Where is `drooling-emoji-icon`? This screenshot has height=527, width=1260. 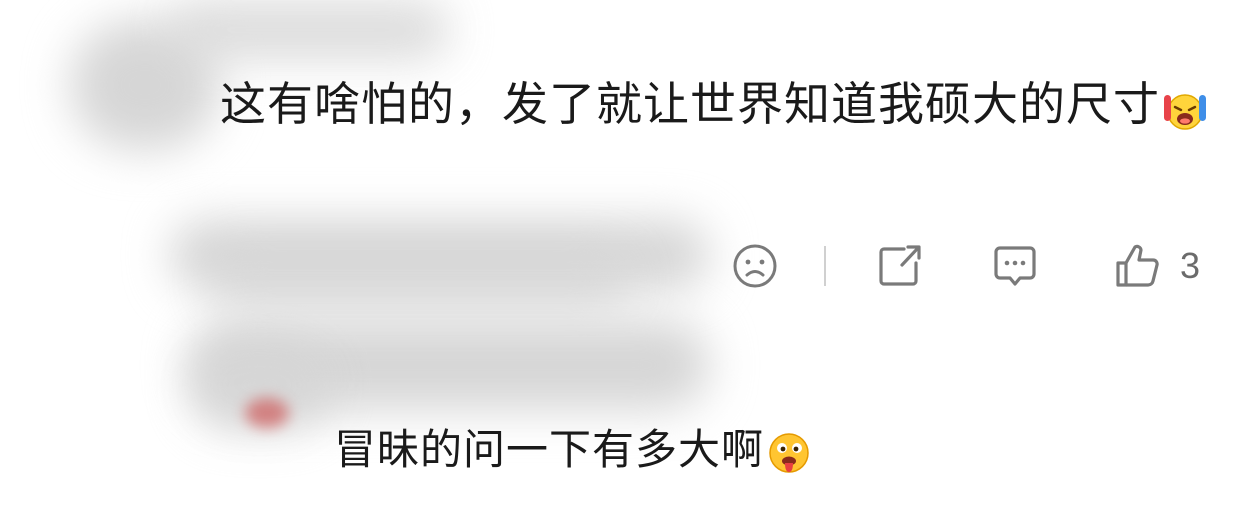 drooling-emoji-icon is located at coordinates (789, 453).